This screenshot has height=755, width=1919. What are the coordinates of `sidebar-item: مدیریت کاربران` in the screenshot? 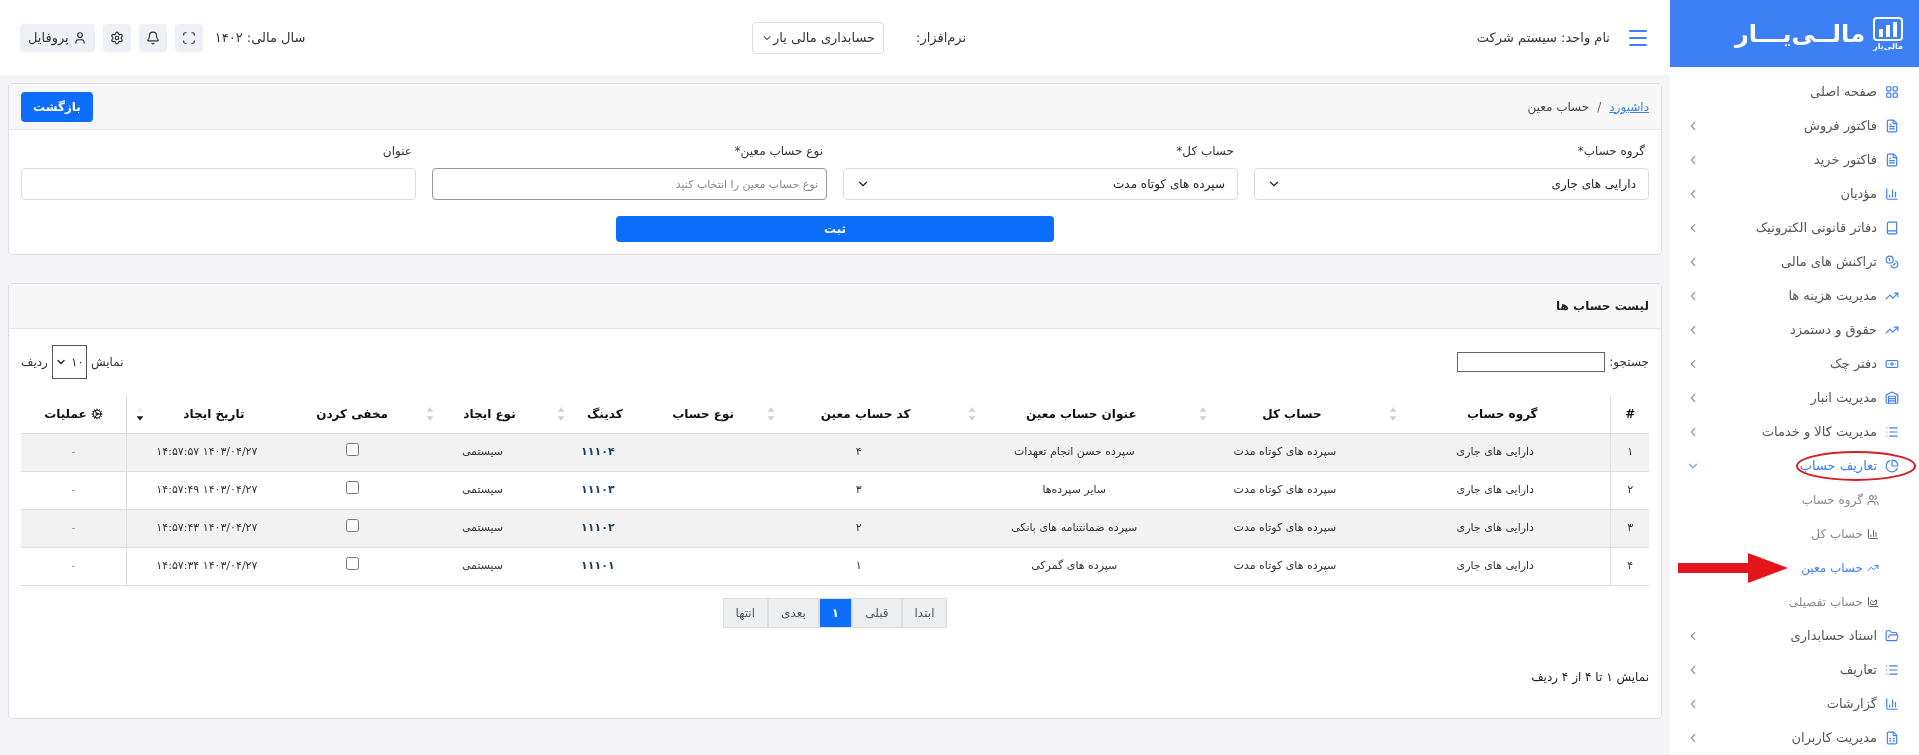 It's located at (1794, 738).